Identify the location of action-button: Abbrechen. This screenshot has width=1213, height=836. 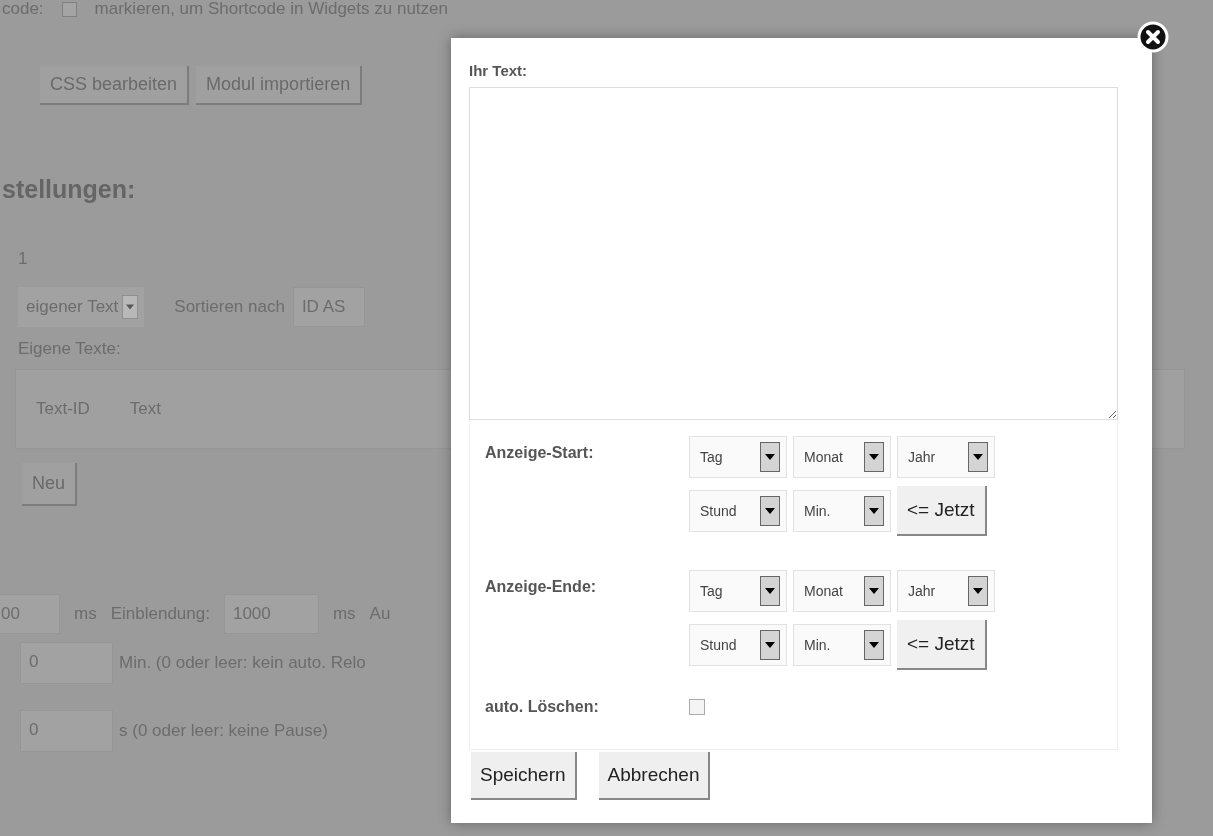
(654, 776).